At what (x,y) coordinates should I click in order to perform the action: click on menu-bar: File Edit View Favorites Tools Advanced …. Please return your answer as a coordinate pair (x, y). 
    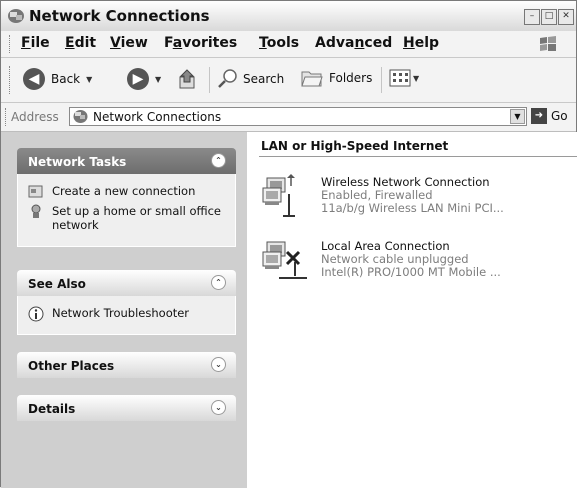
    Looking at the image, I should click on (288, 44).